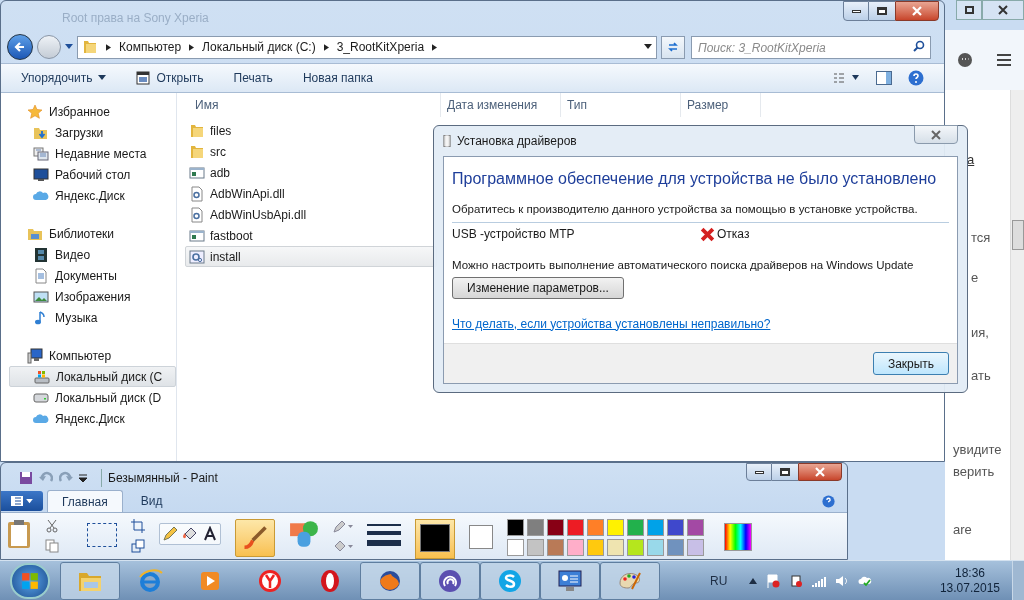  What do you see at coordinates (842, 580) in the screenshot?
I see `speaker-icon` at bounding box center [842, 580].